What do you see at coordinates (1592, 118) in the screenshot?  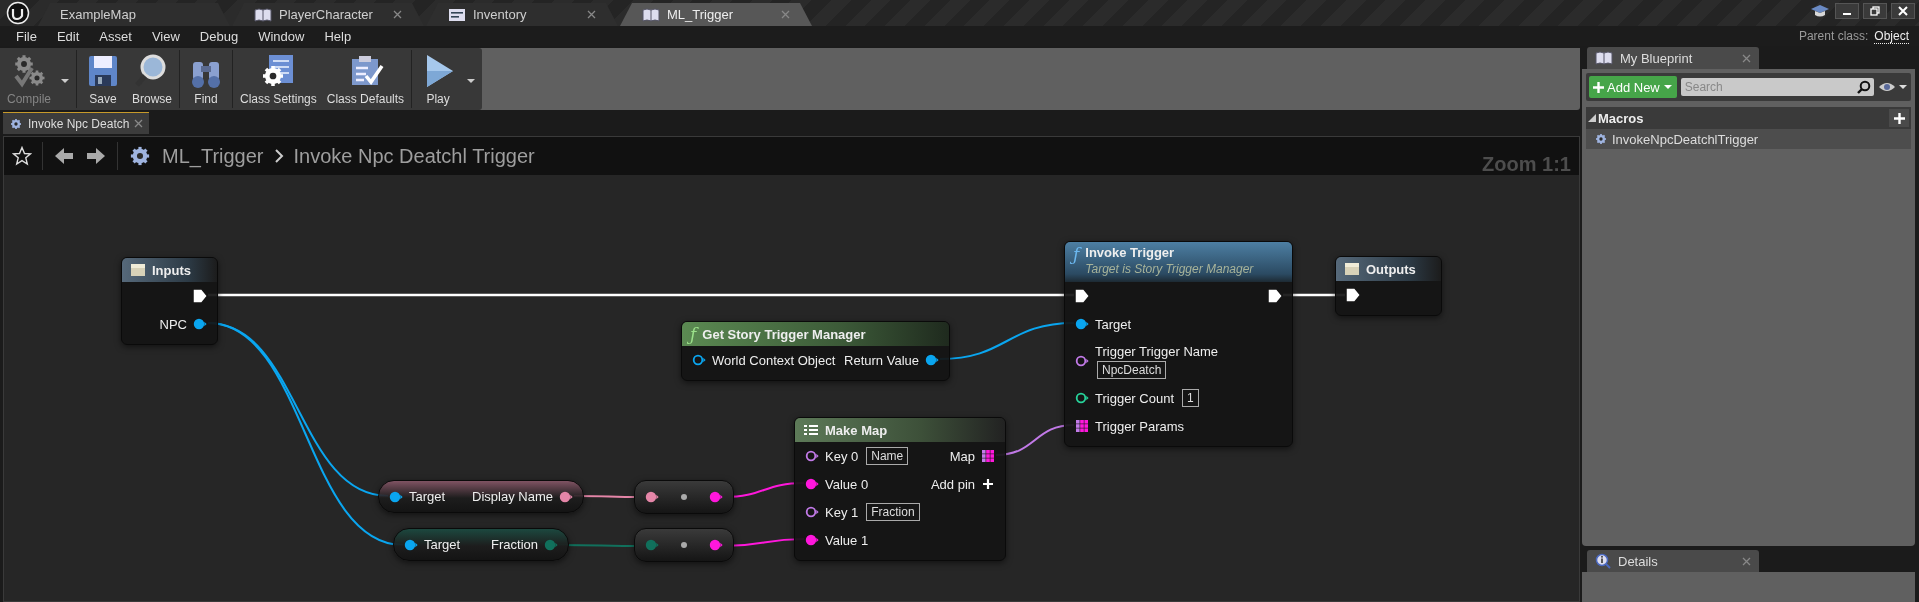 I see `expand-arrow-icon` at bounding box center [1592, 118].